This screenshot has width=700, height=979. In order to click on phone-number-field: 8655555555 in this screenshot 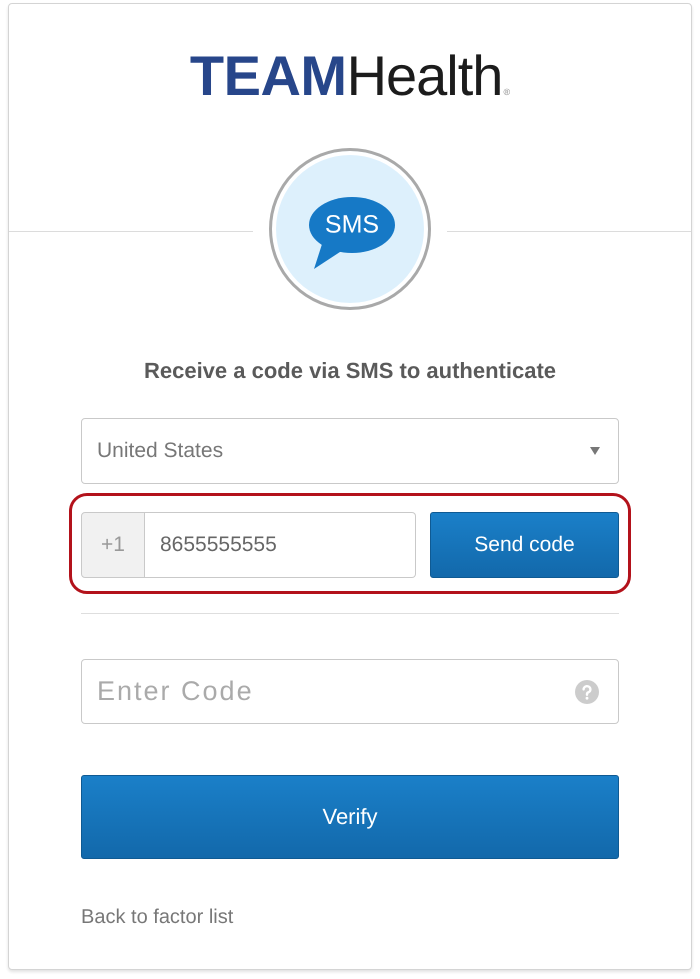, I will do `click(280, 545)`.